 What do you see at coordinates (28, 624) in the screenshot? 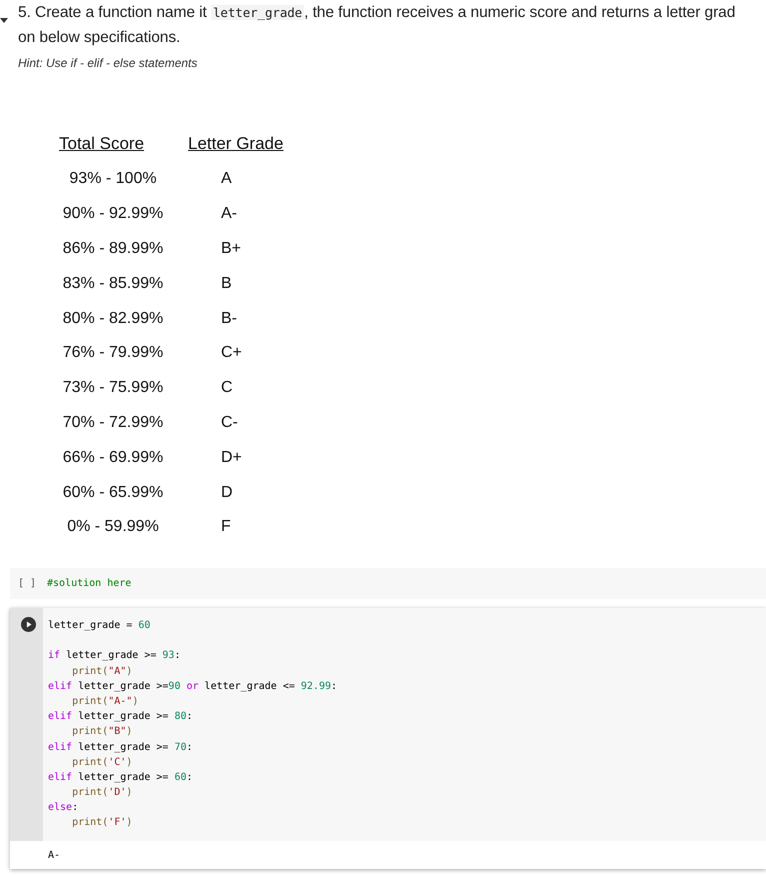
I see `run-button-icon` at bounding box center [28, 624].